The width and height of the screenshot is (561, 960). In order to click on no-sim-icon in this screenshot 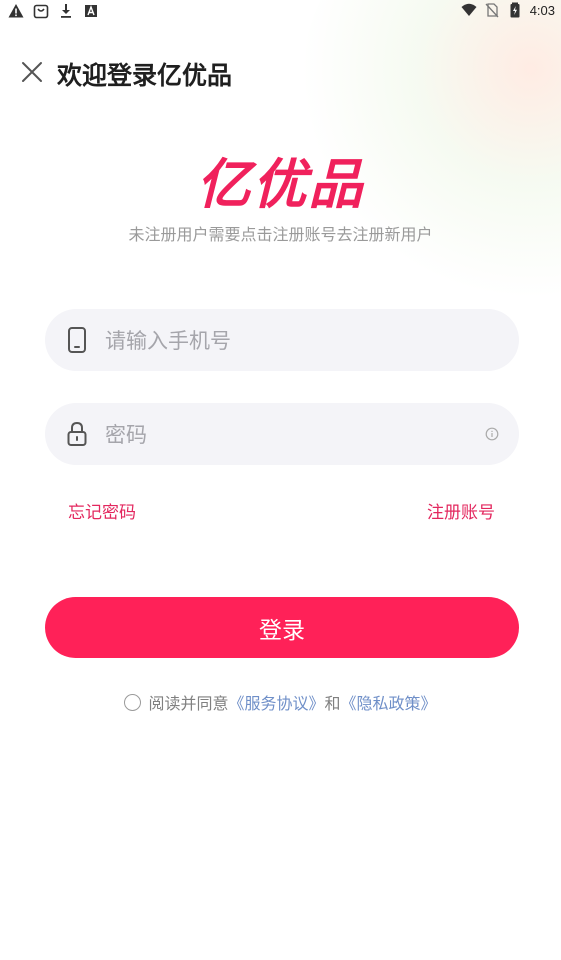, I will do `click(492, 10)`.